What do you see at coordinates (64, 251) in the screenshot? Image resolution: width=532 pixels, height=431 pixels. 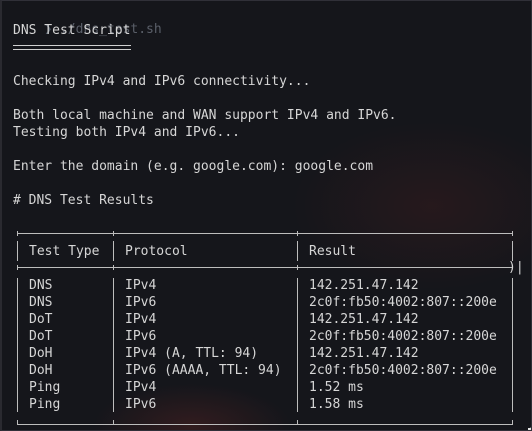 I see `column-header-test-type: Test Type` at bounding box center [64, 251].